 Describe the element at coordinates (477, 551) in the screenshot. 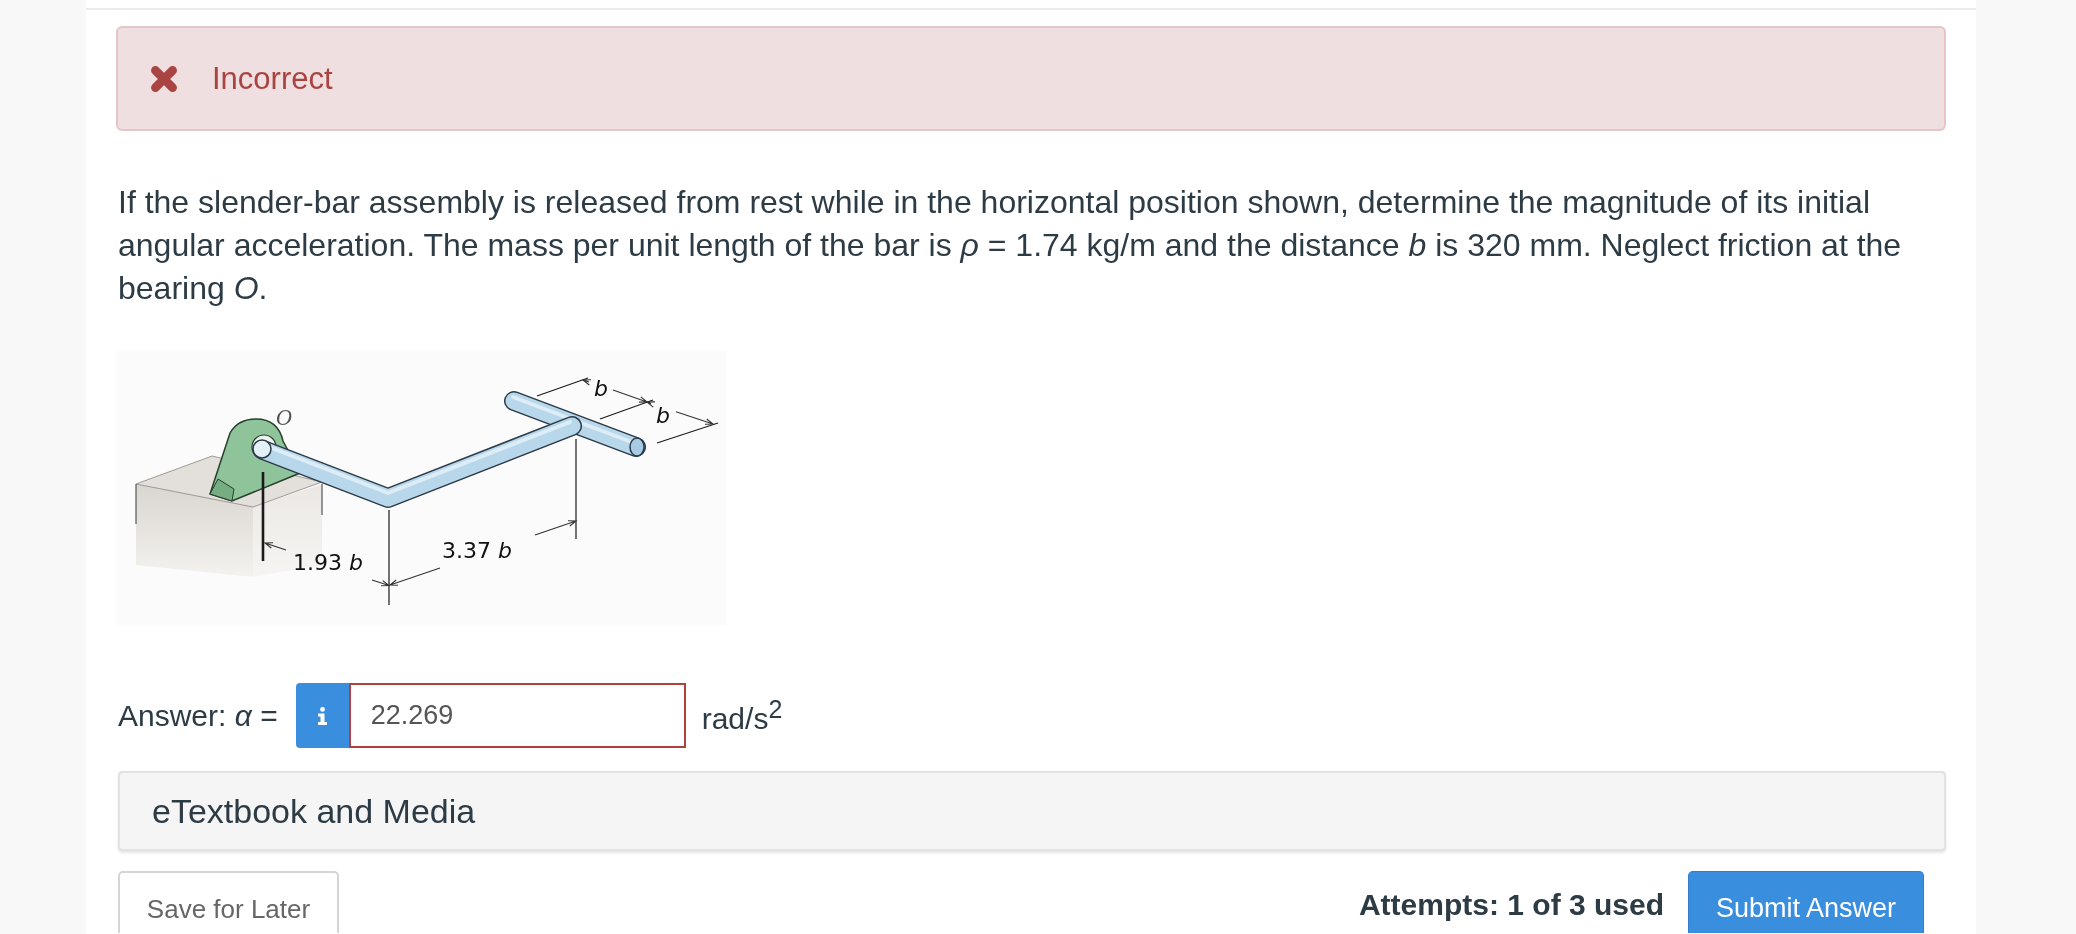

I see `dimension-label: 3.37 b` at that location.